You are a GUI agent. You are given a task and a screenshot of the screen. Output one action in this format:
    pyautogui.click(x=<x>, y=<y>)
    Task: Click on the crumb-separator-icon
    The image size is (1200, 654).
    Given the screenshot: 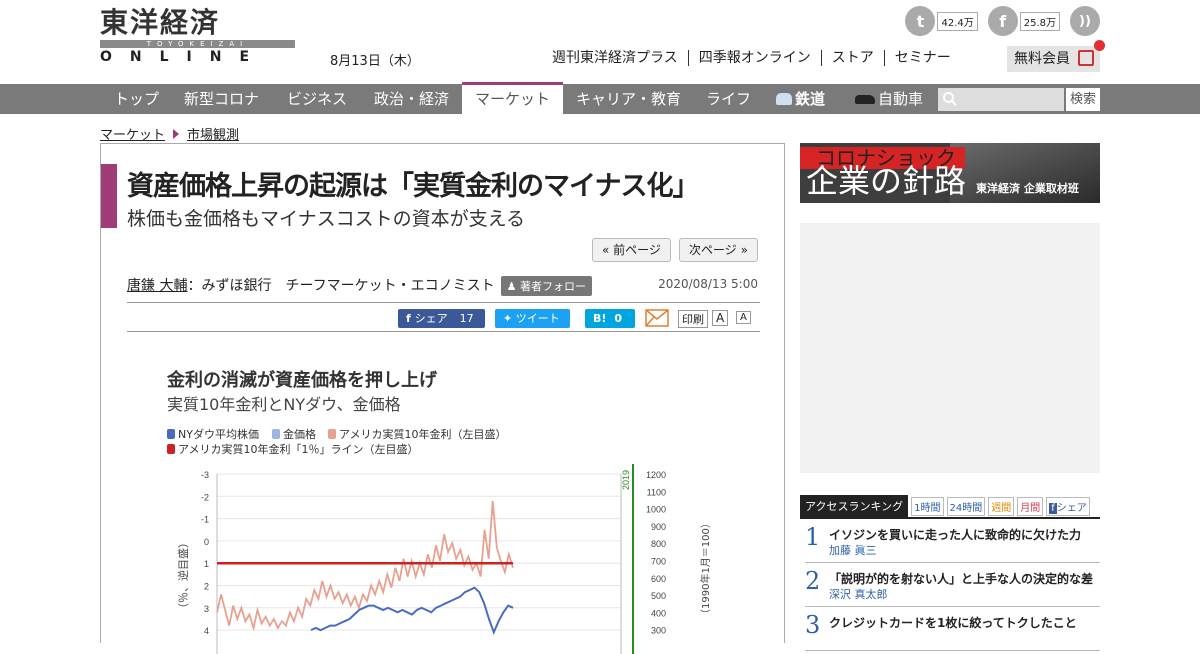 What is the action you would take?
    pyautogui.click(x=176, y=133)
    